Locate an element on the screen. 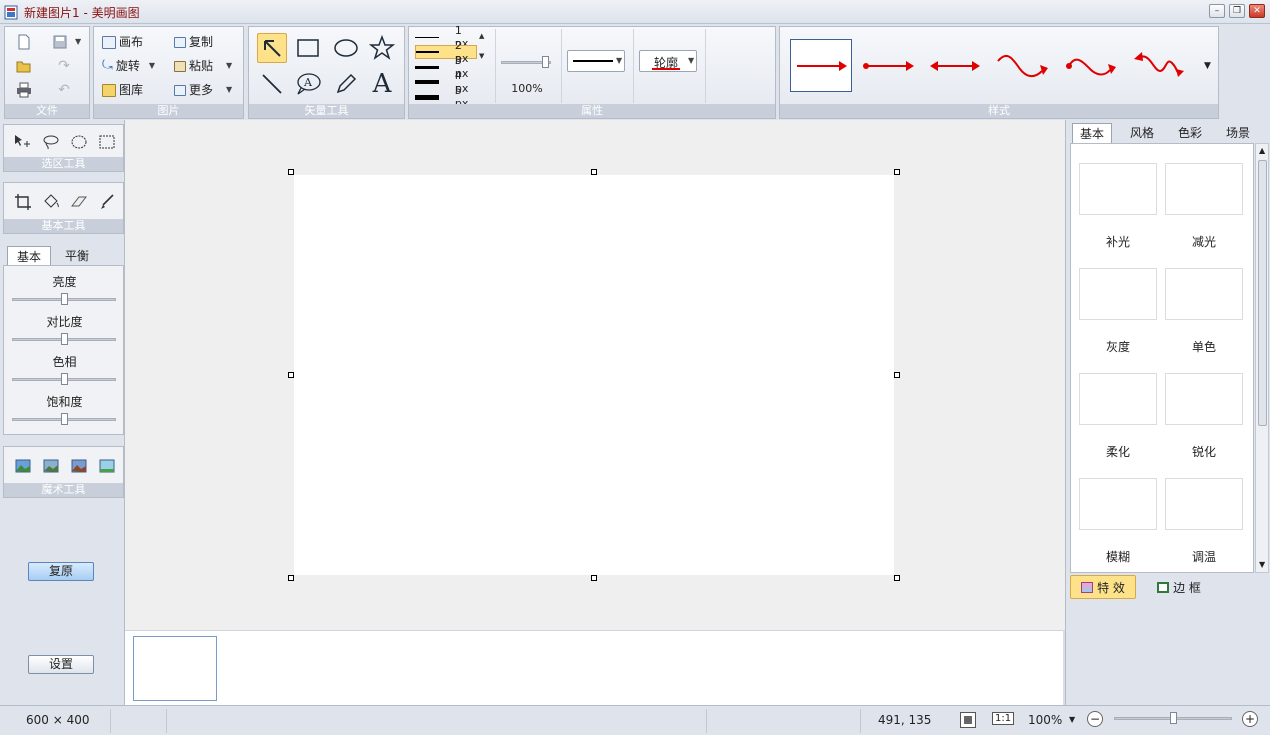 The height and width of the screenshot is (735, 1270). line-width-5px: 5 px is located at coordinates (446, 97).